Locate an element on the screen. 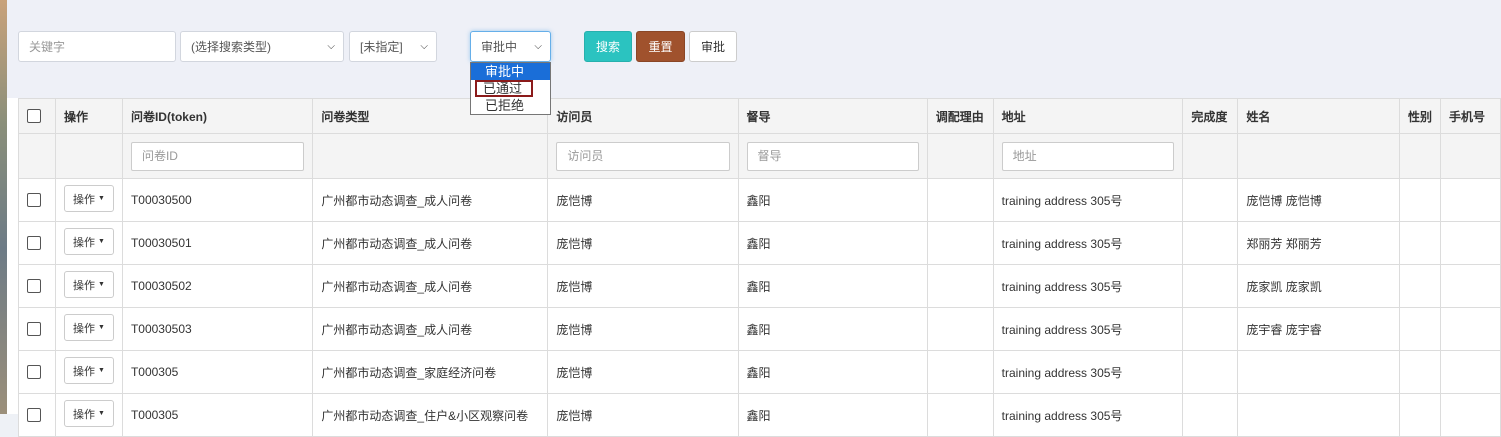 The height and width of the screenshot is (437, 1501). select-all-cell is located at coordinates (37, 116).